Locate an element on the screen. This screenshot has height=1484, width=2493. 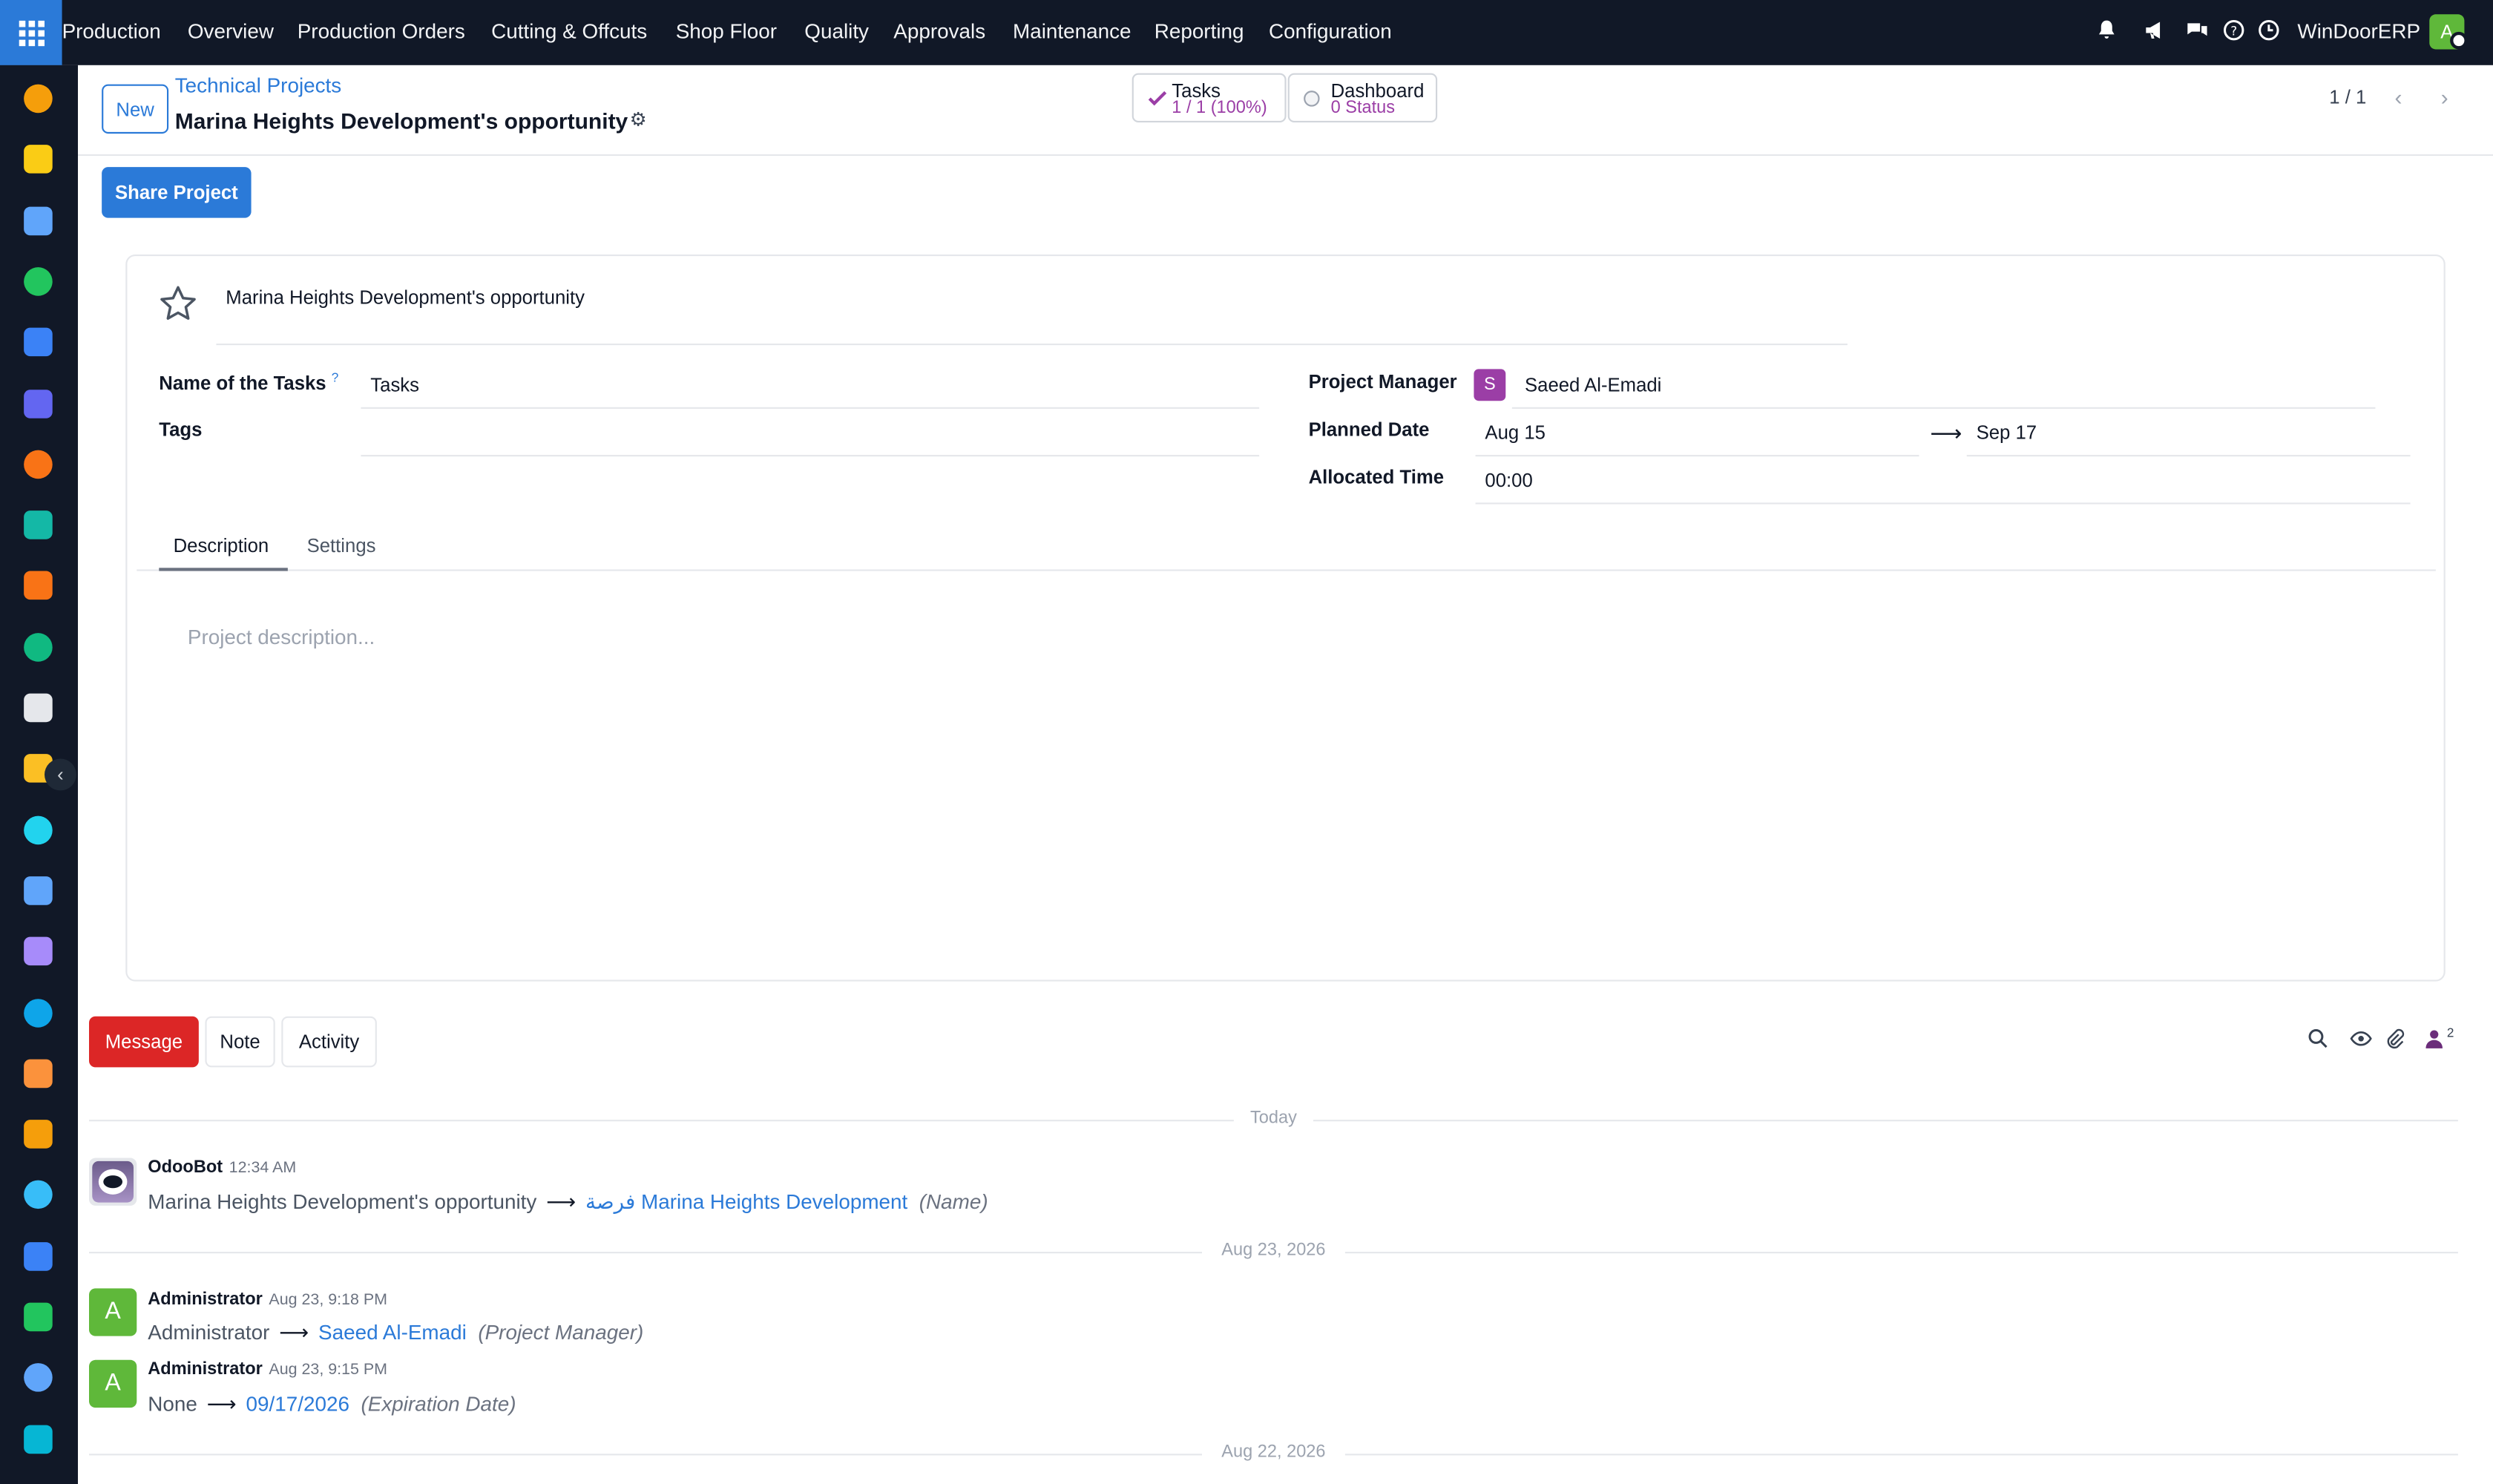
odoobot-avatar is located at coordinates (113, 1182).